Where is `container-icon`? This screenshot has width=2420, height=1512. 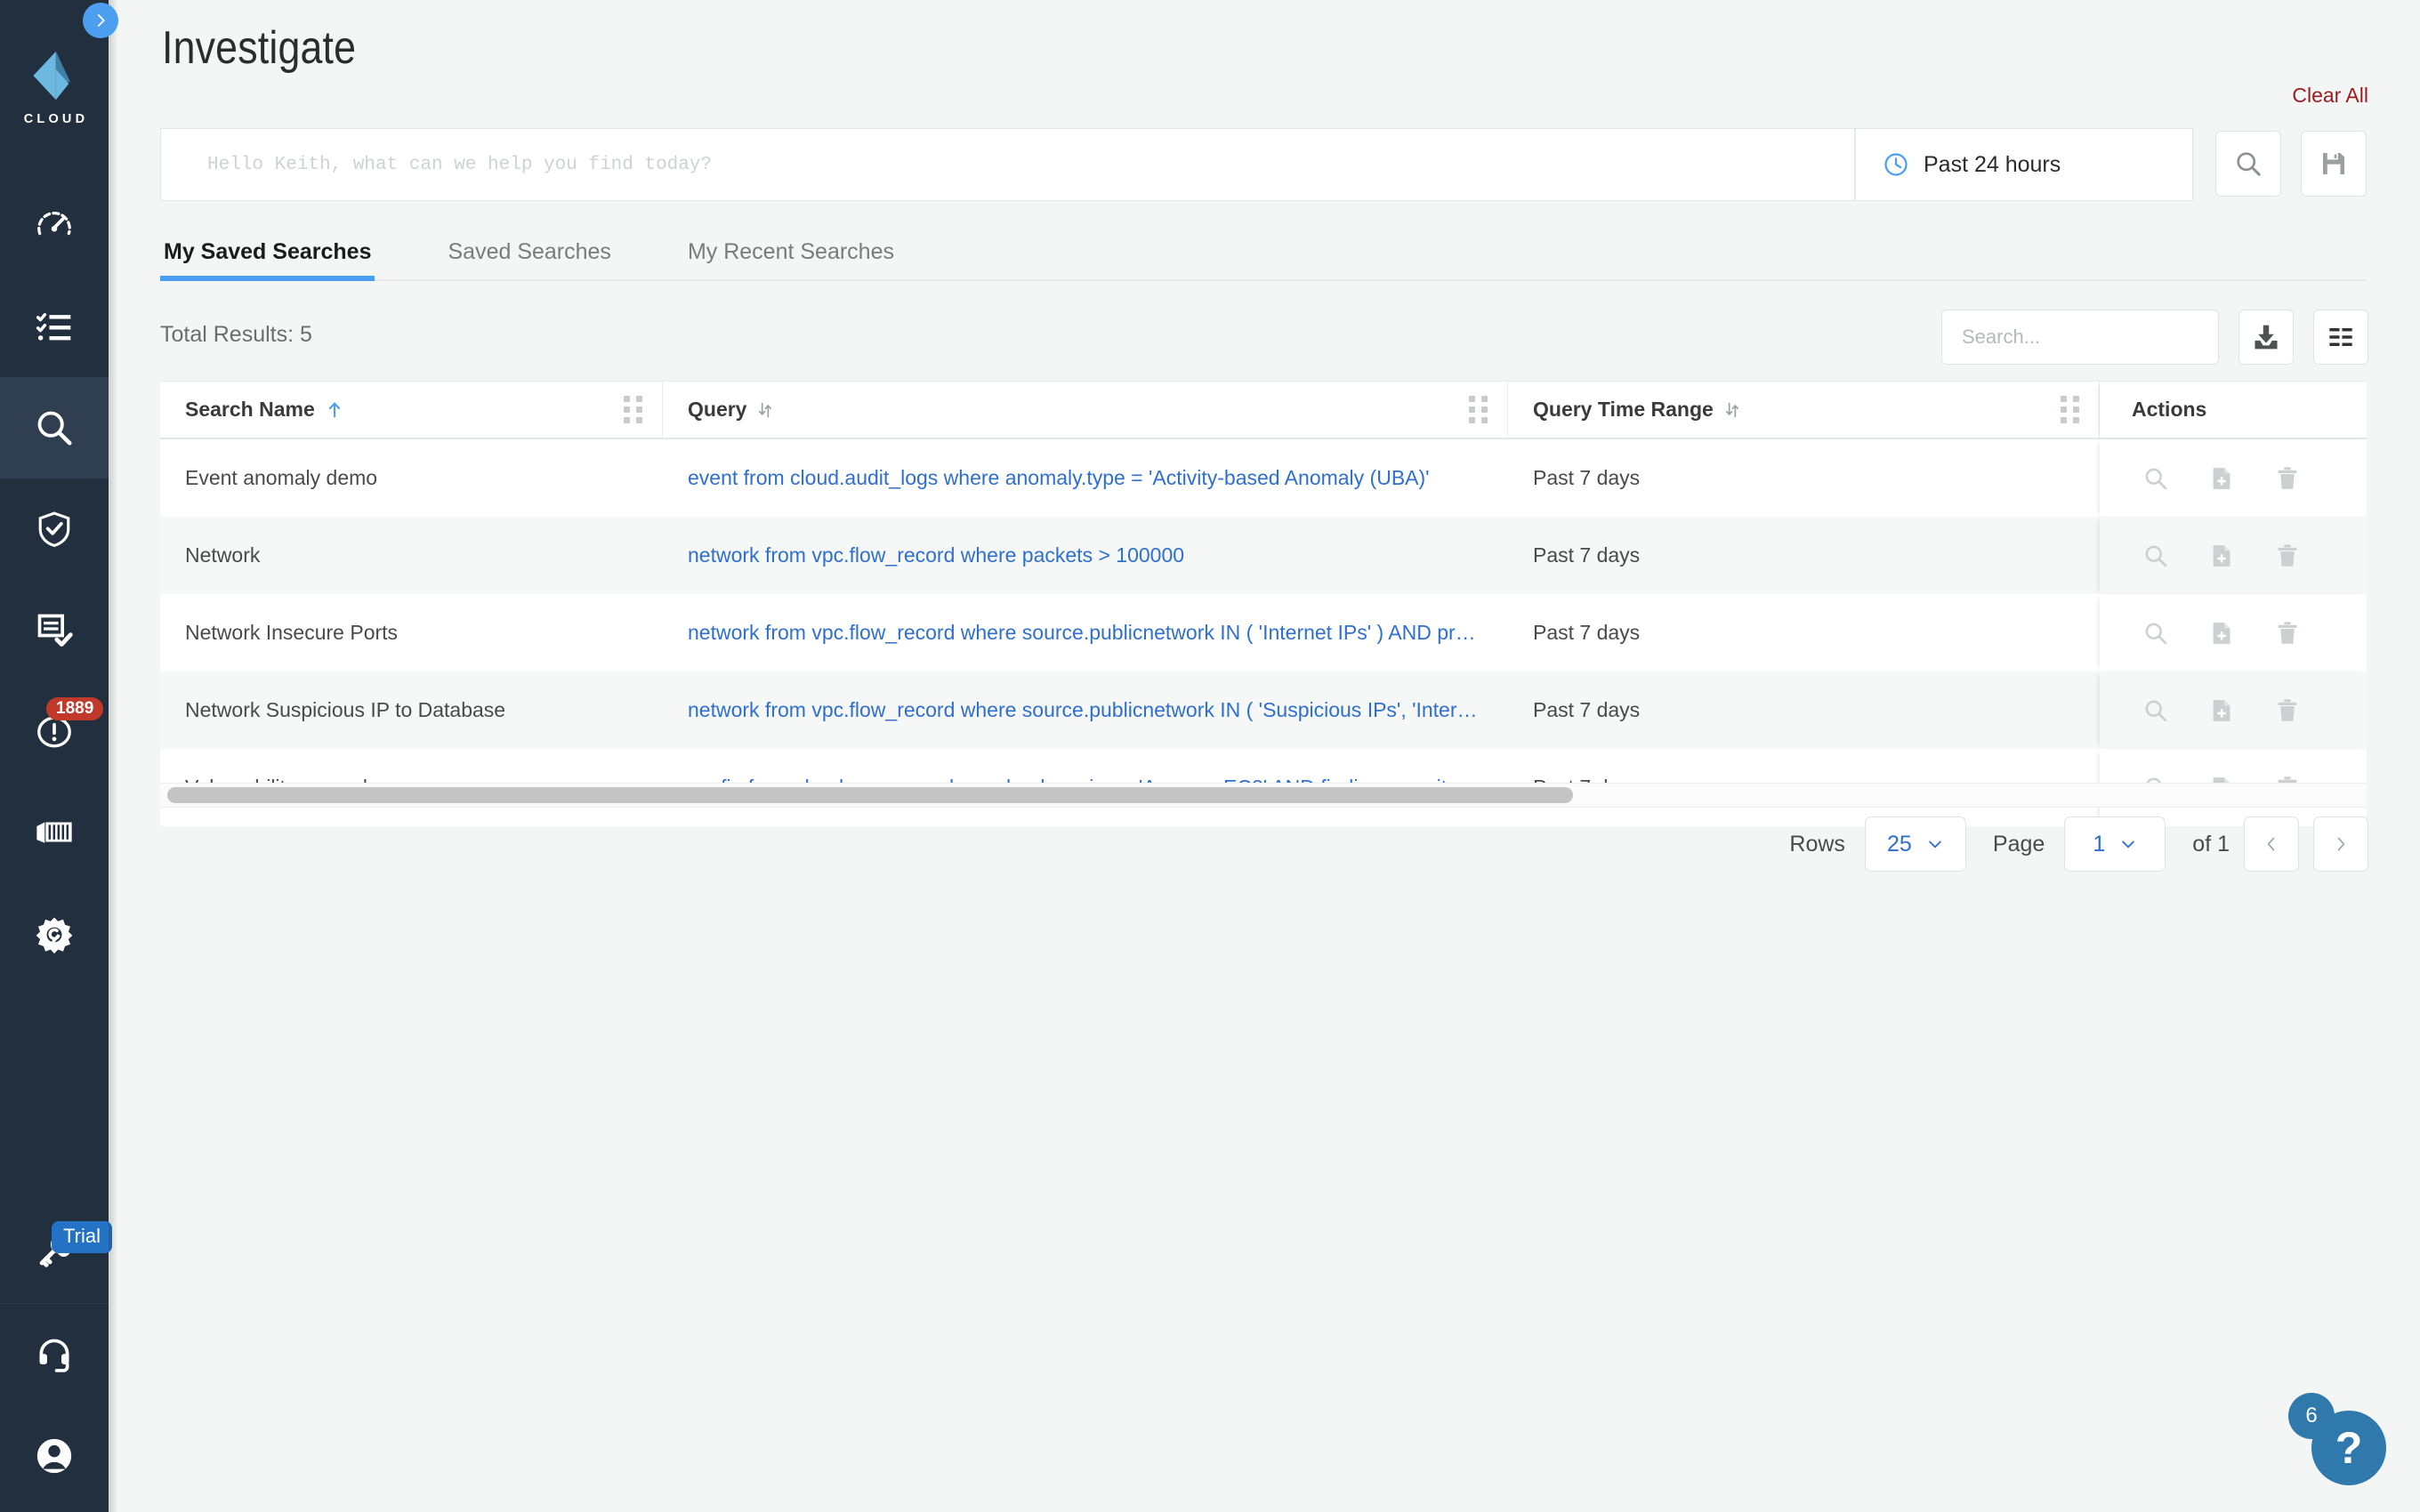
container-icon is located at coordinates (54, 832).